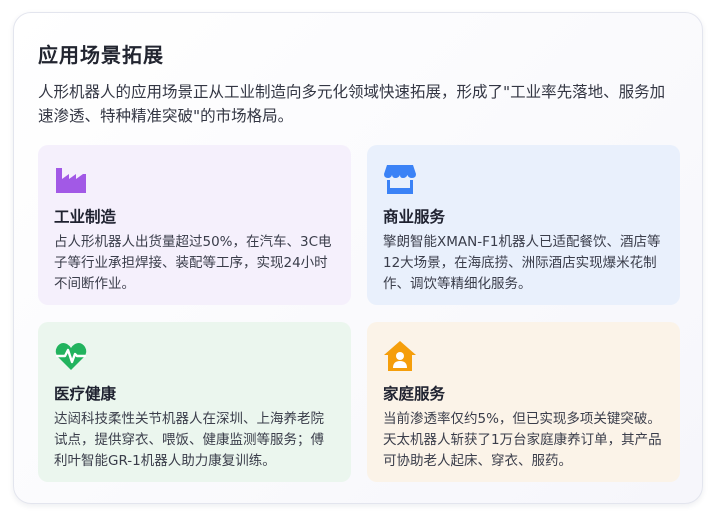 The image size is (718, 515). Describe the element at coordinates (71, 356) in the screenshot. I see `heartbeat-icon` at that location.